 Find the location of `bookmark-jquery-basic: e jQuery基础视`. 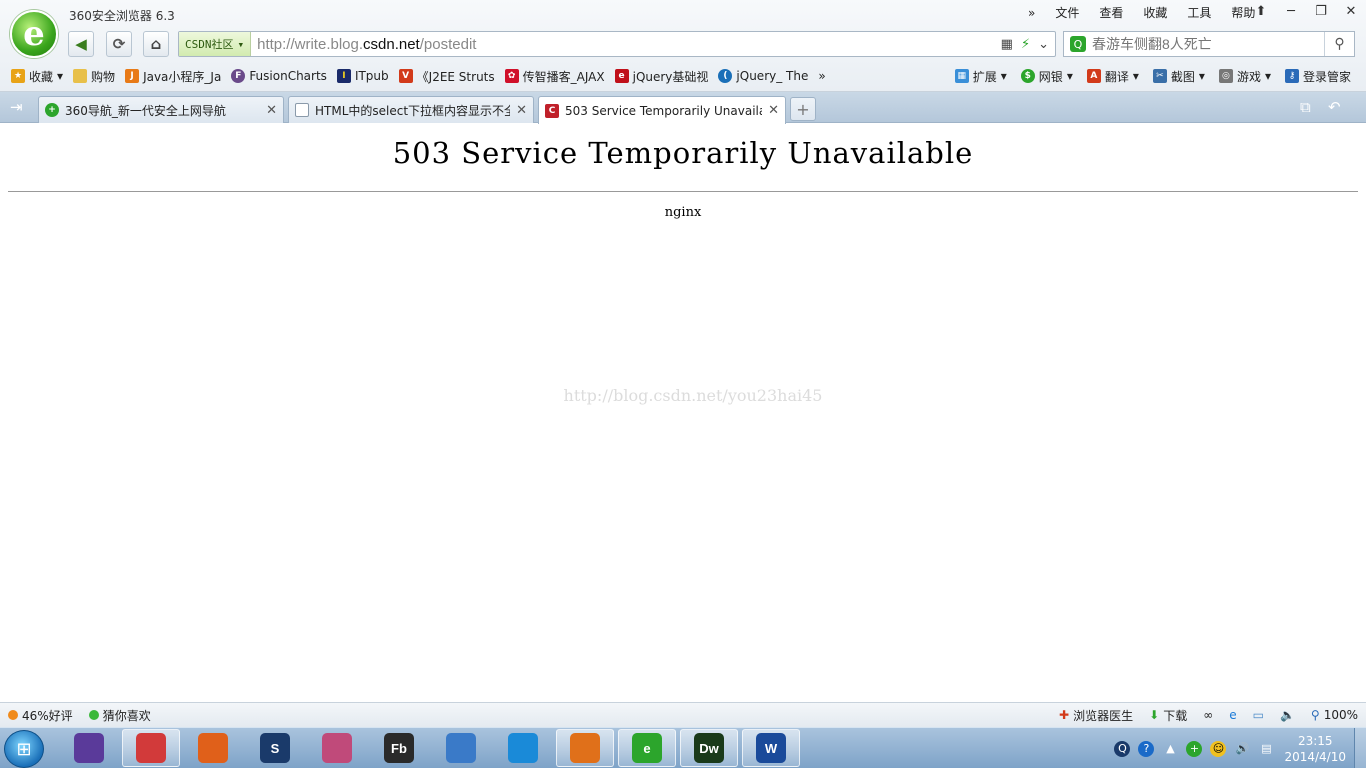

bookmark-jquery-basic: e jQuery基础视 is located at coordinates (662, 76).